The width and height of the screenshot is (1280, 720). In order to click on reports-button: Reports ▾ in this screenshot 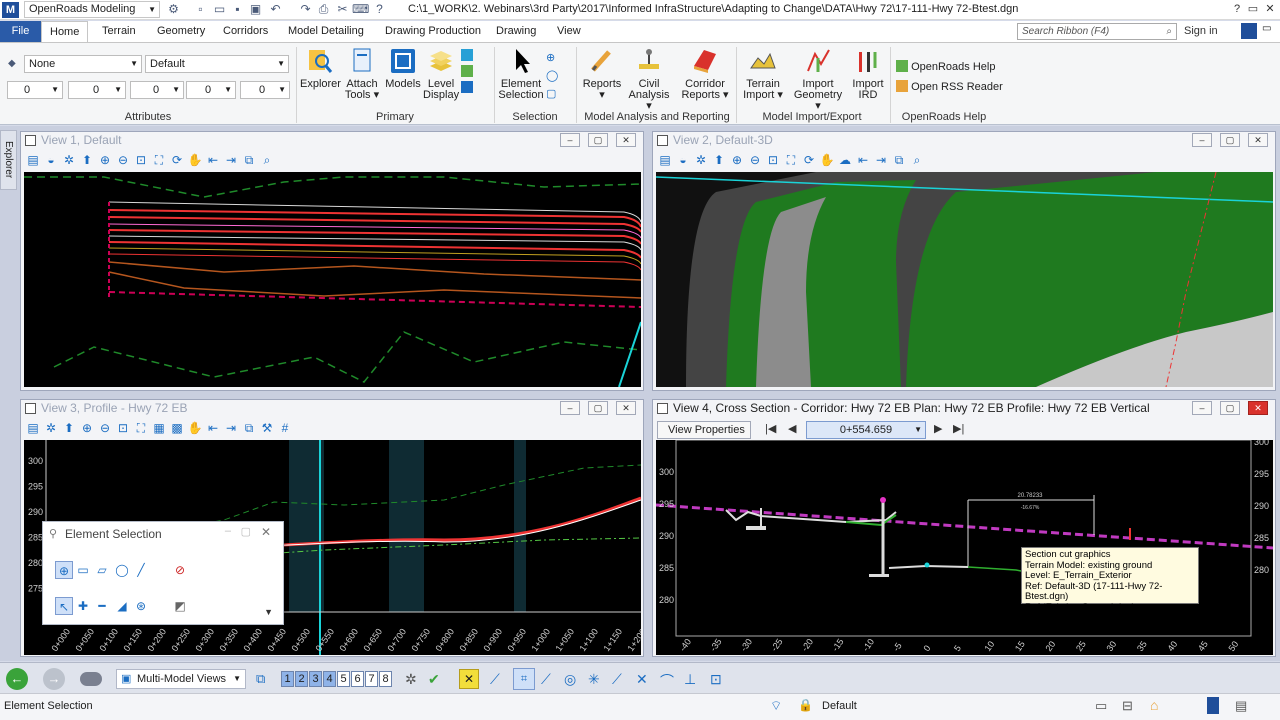, I will do `click(602, 73)`.